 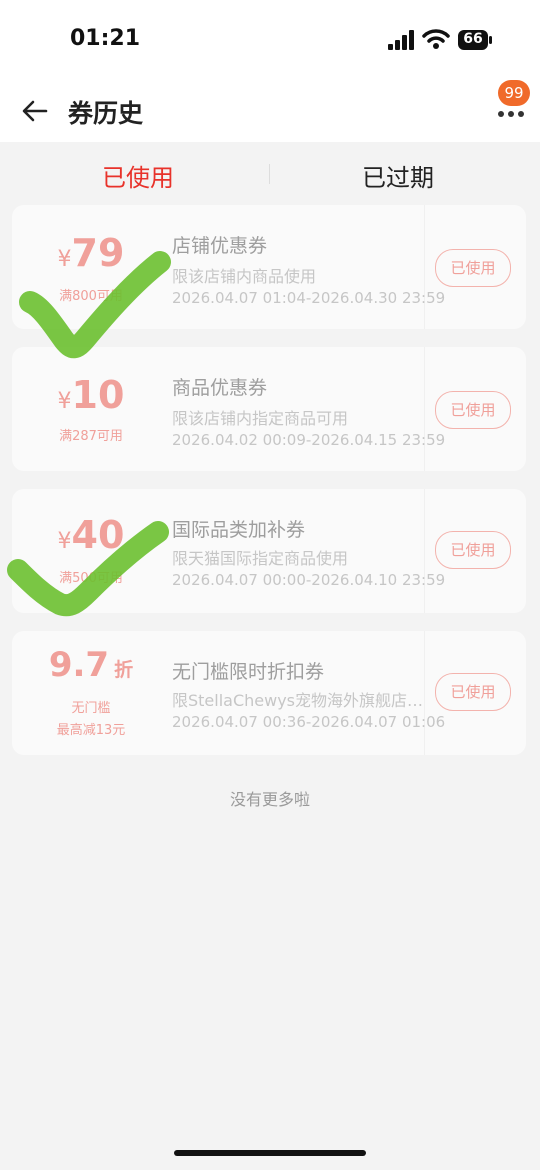 I want to click on tab-divider, so click(x=269, y=174).